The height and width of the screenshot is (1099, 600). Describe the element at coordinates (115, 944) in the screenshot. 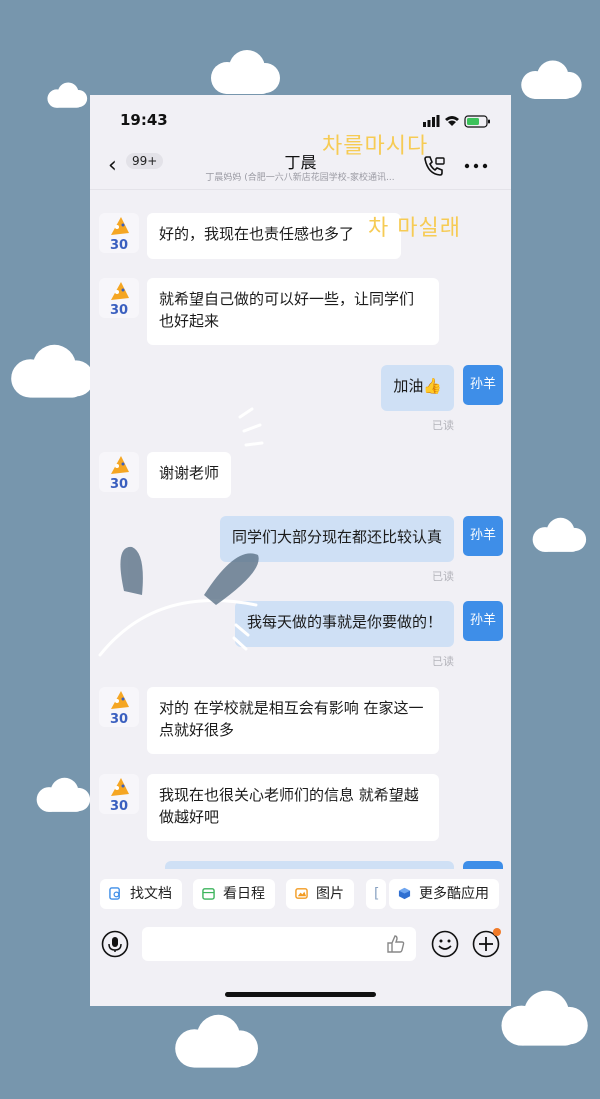

I see `voice-input-icon` at that location.